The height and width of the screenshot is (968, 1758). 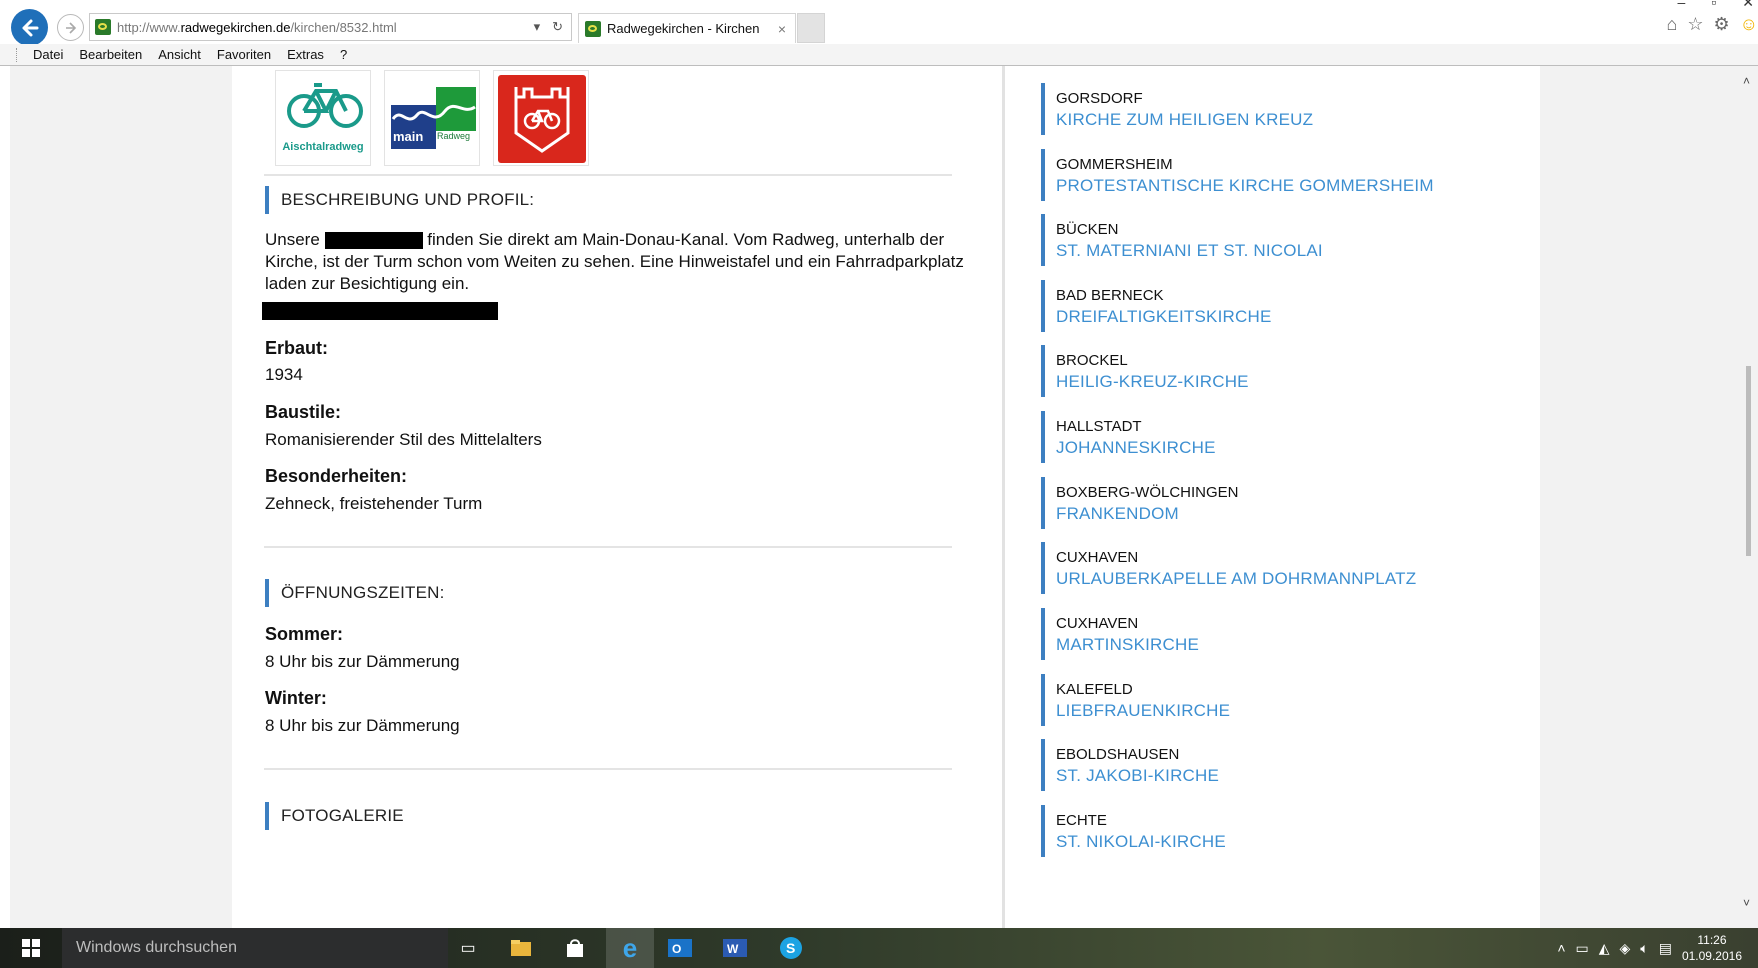 I want to click on church-place: BAD BERNECK, so click(x=1110, y=295).